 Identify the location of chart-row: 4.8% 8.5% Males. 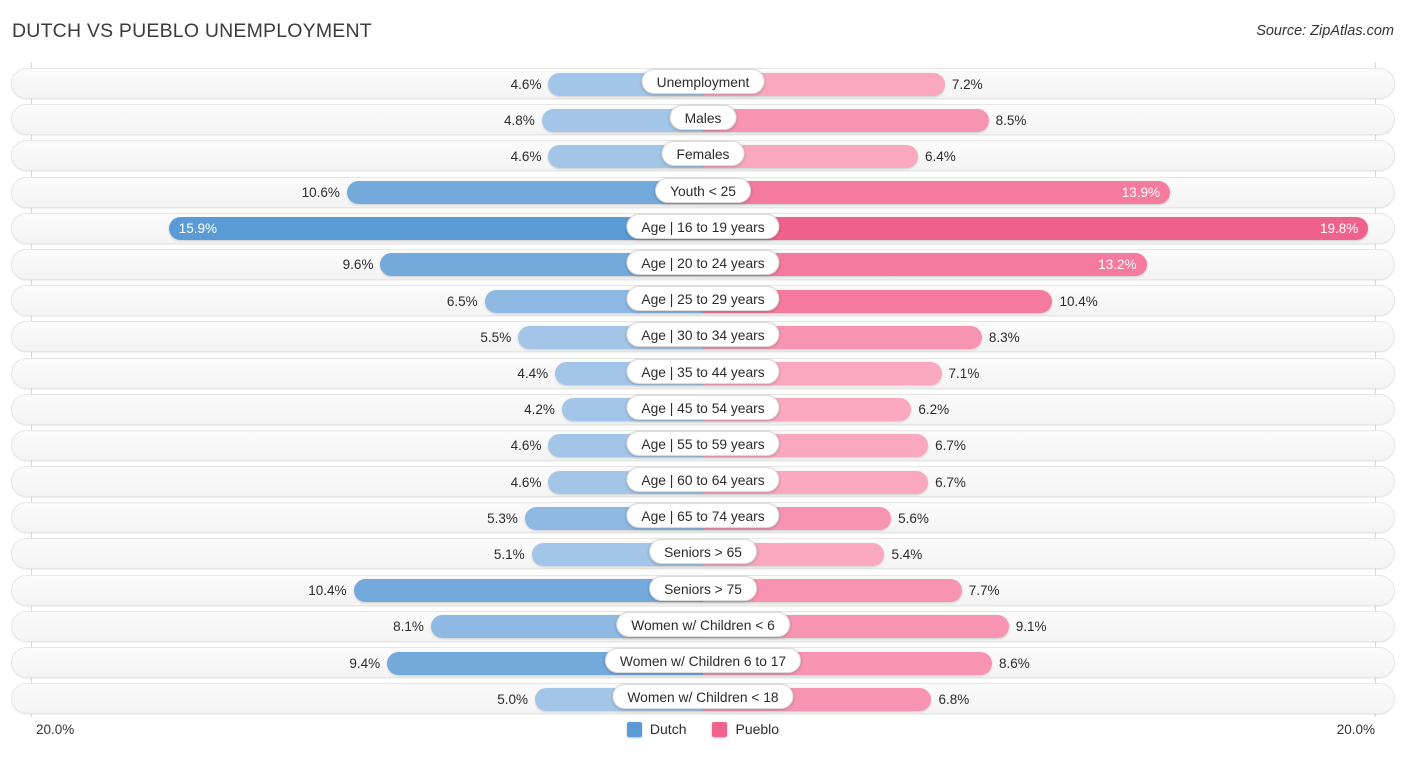
(703, 120).